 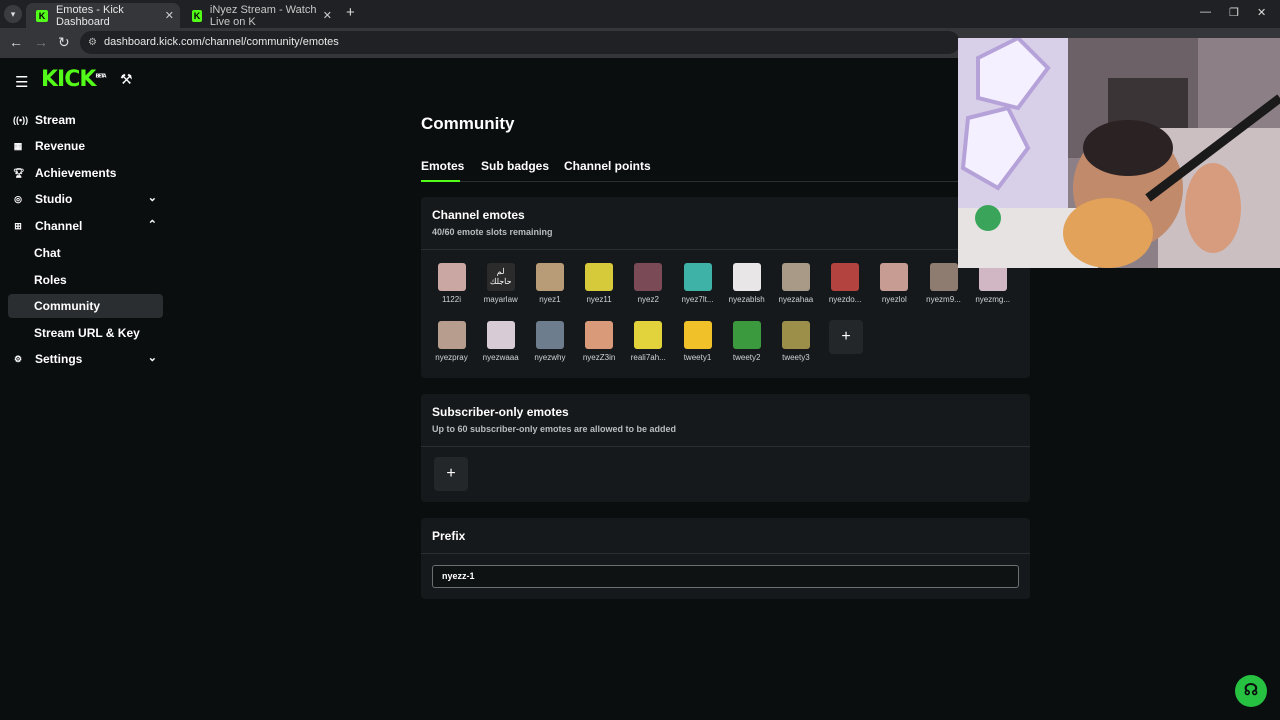 I want to click on card-title: Subscriber-only emotes, so click(x=500, y=412).